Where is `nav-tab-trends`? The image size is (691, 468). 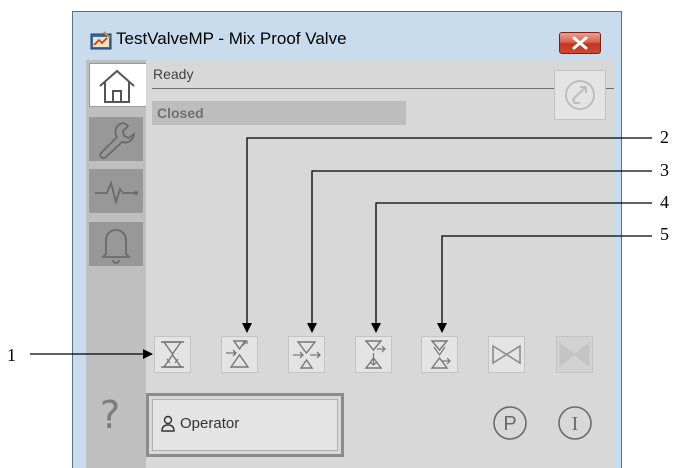 nav-tab-trends is located at coordinates (116, 191).